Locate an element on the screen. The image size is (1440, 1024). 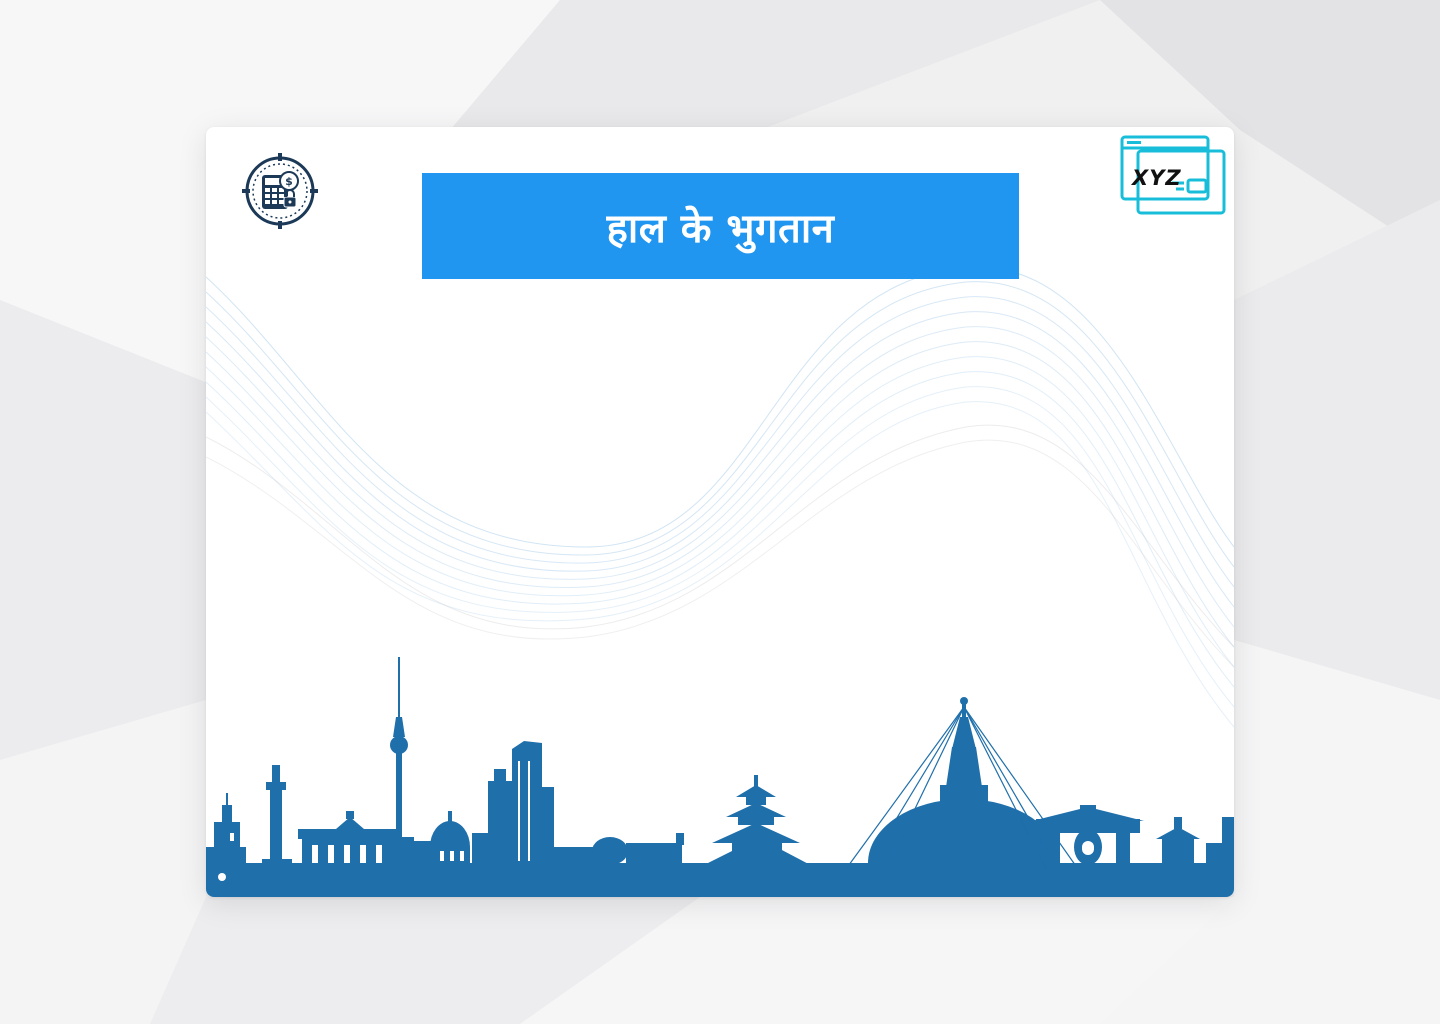
xyz-logo: XYZ is located at coordinates (1174, 176).